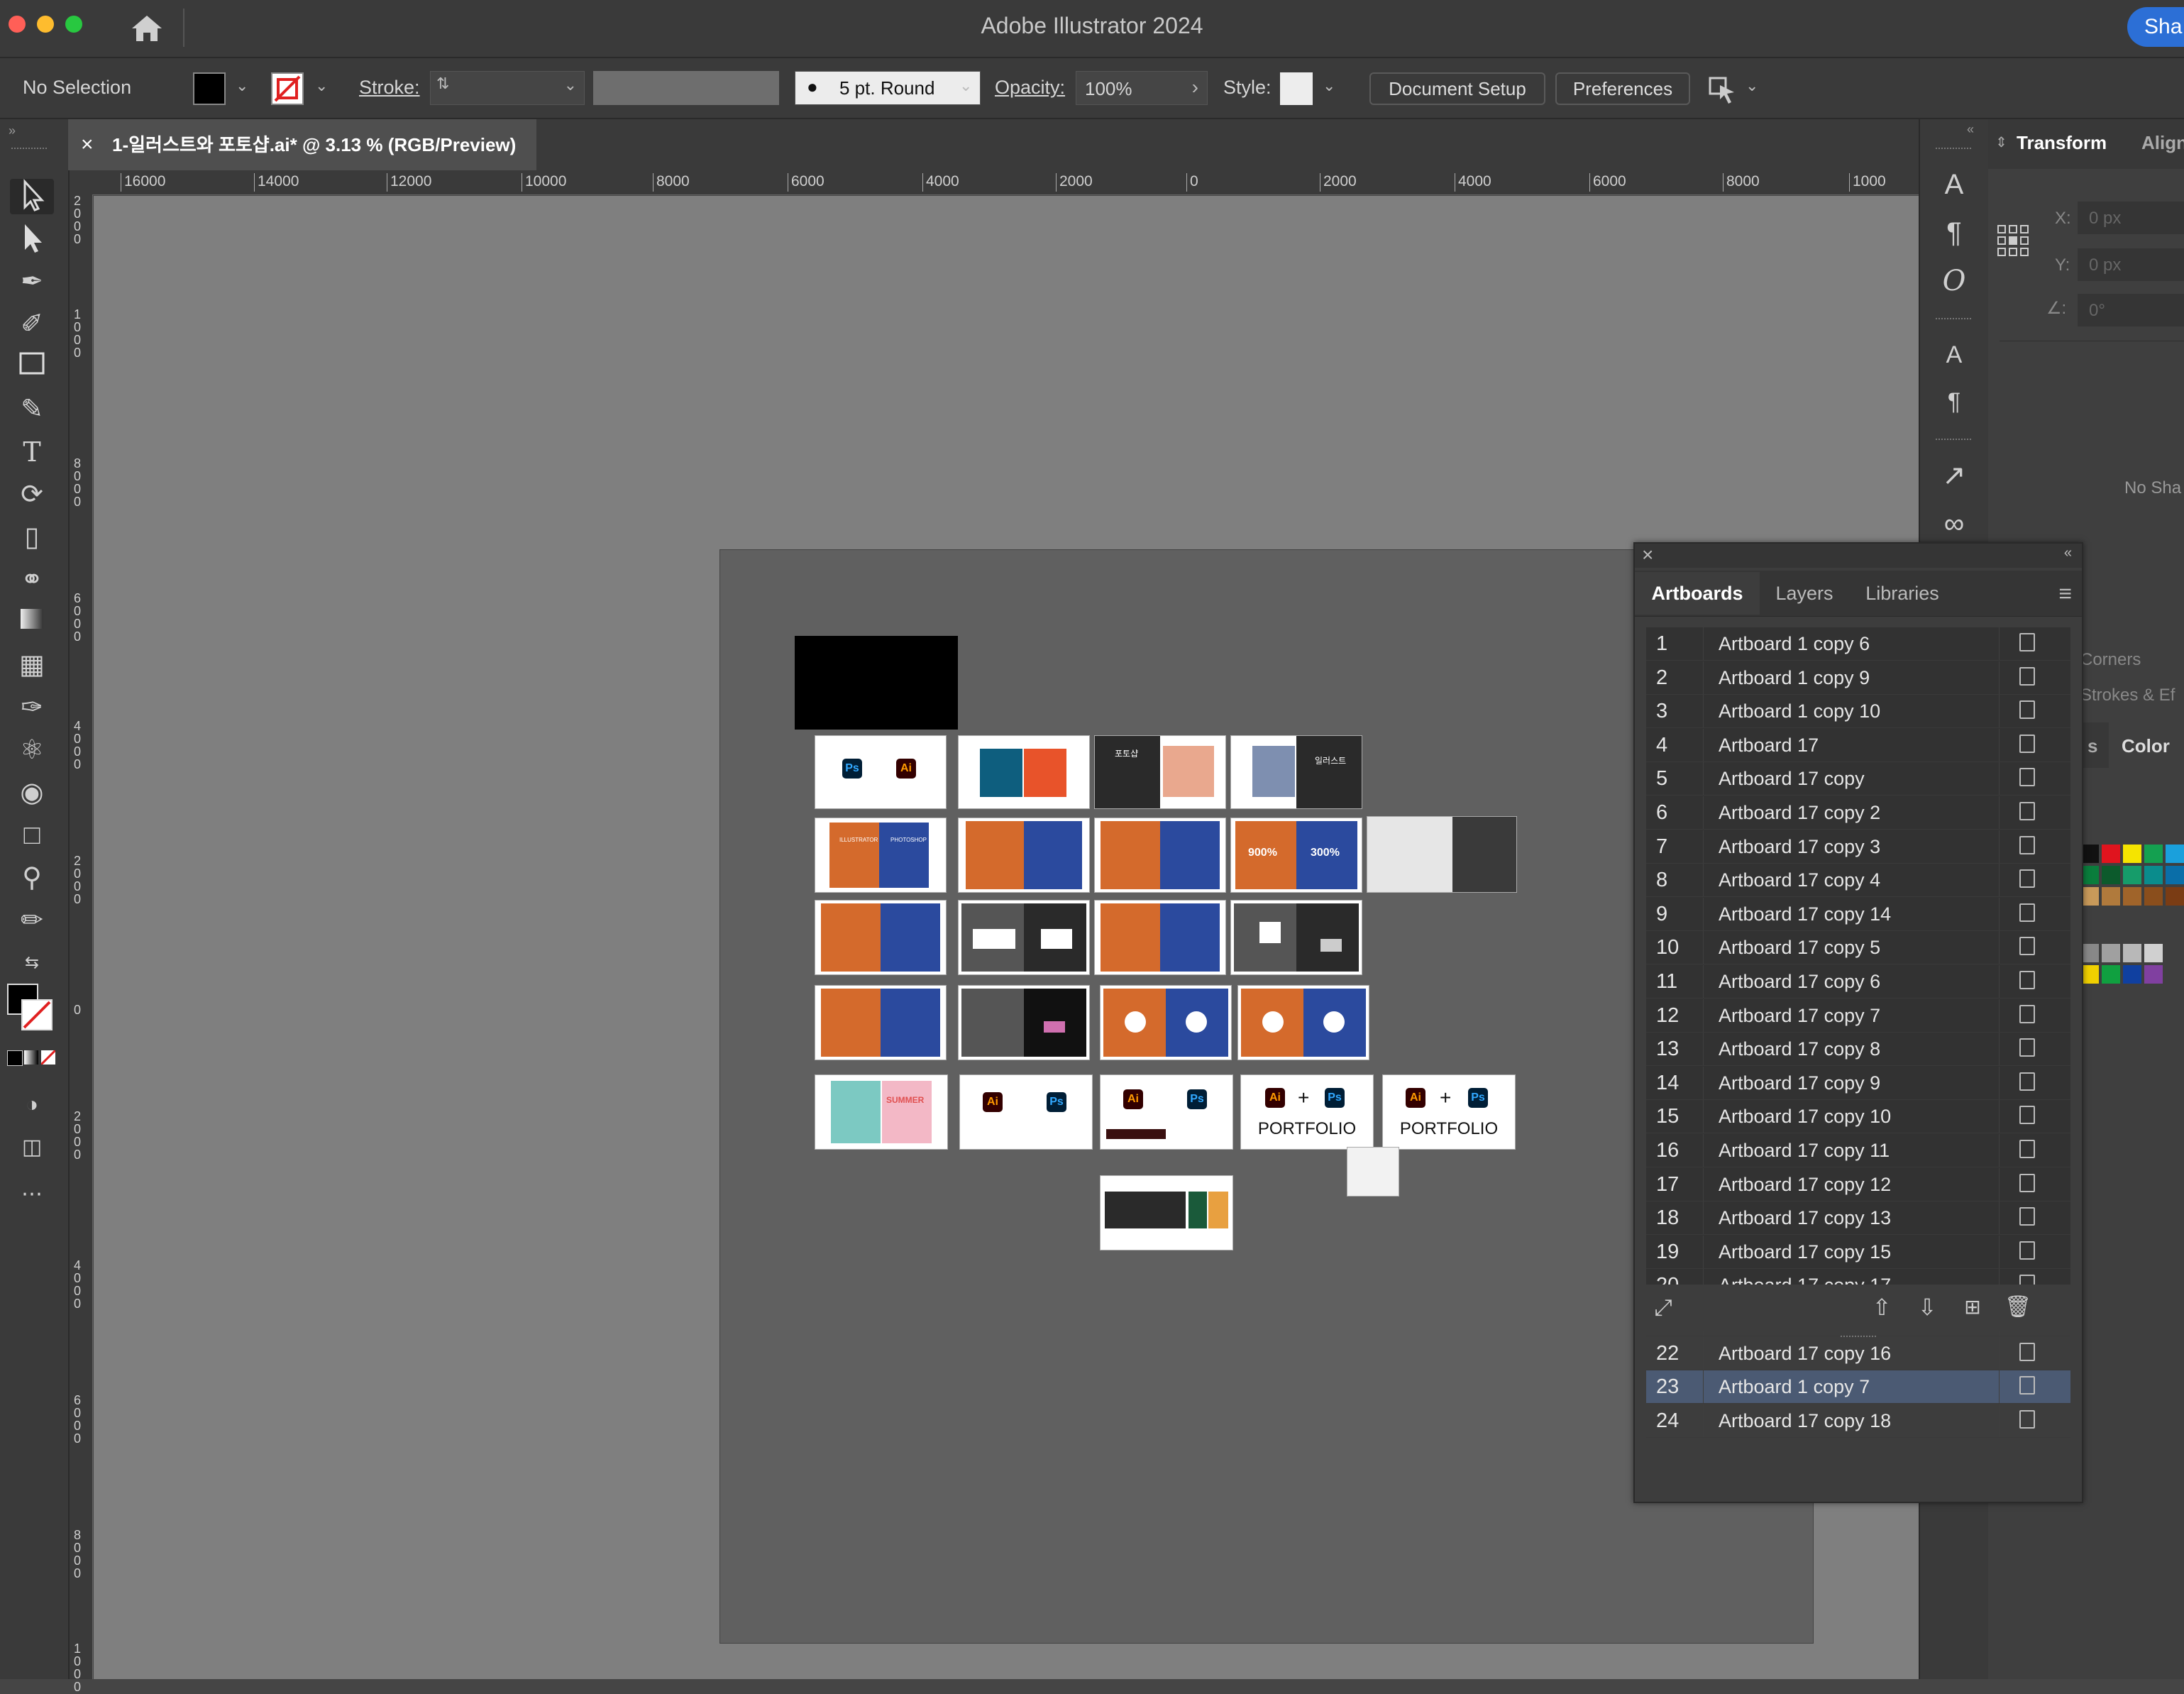 The image size is (2184, 1694). What do you see at coordinates (1799, 948) in the screenshot?
I see `artboard-name: Artboard 17 copy 5` at bounding box center [1799, 948].